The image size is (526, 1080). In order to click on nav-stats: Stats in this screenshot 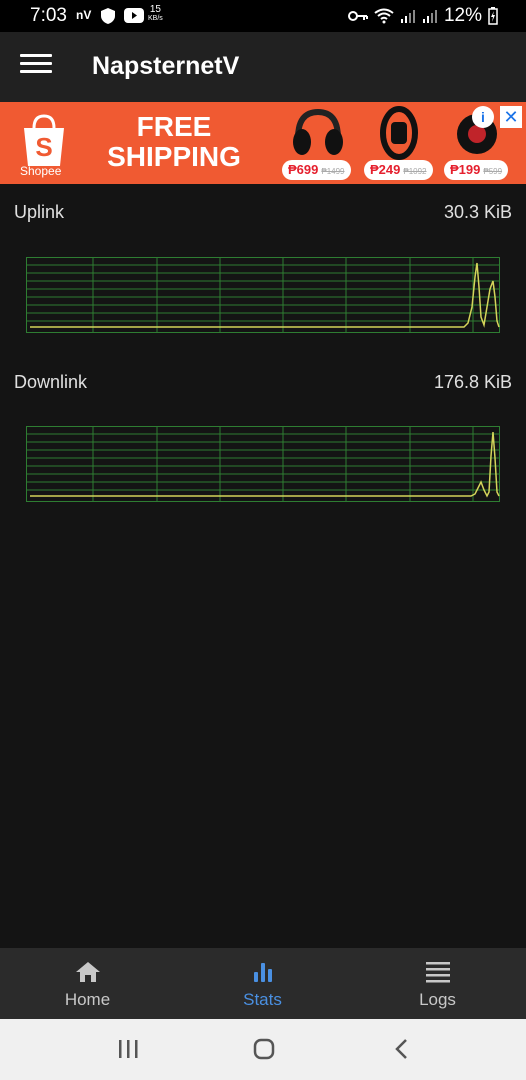, I will do `click(262, 983)`.